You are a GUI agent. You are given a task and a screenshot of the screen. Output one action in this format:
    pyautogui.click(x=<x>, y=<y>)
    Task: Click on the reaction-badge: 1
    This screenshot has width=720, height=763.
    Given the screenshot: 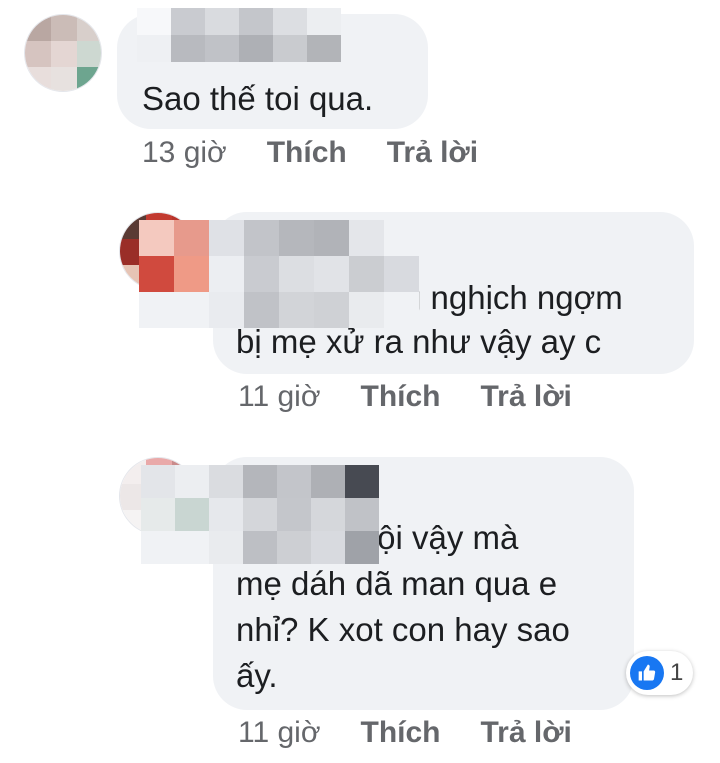 What is the action you would take?
    pyautogui.click(x=660, y=673)
    